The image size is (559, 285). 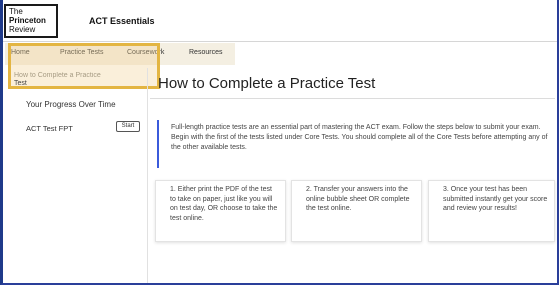 I want to click on sidebar-item-label-line1: How to Complete a Practice, so click(x=57, y=75).